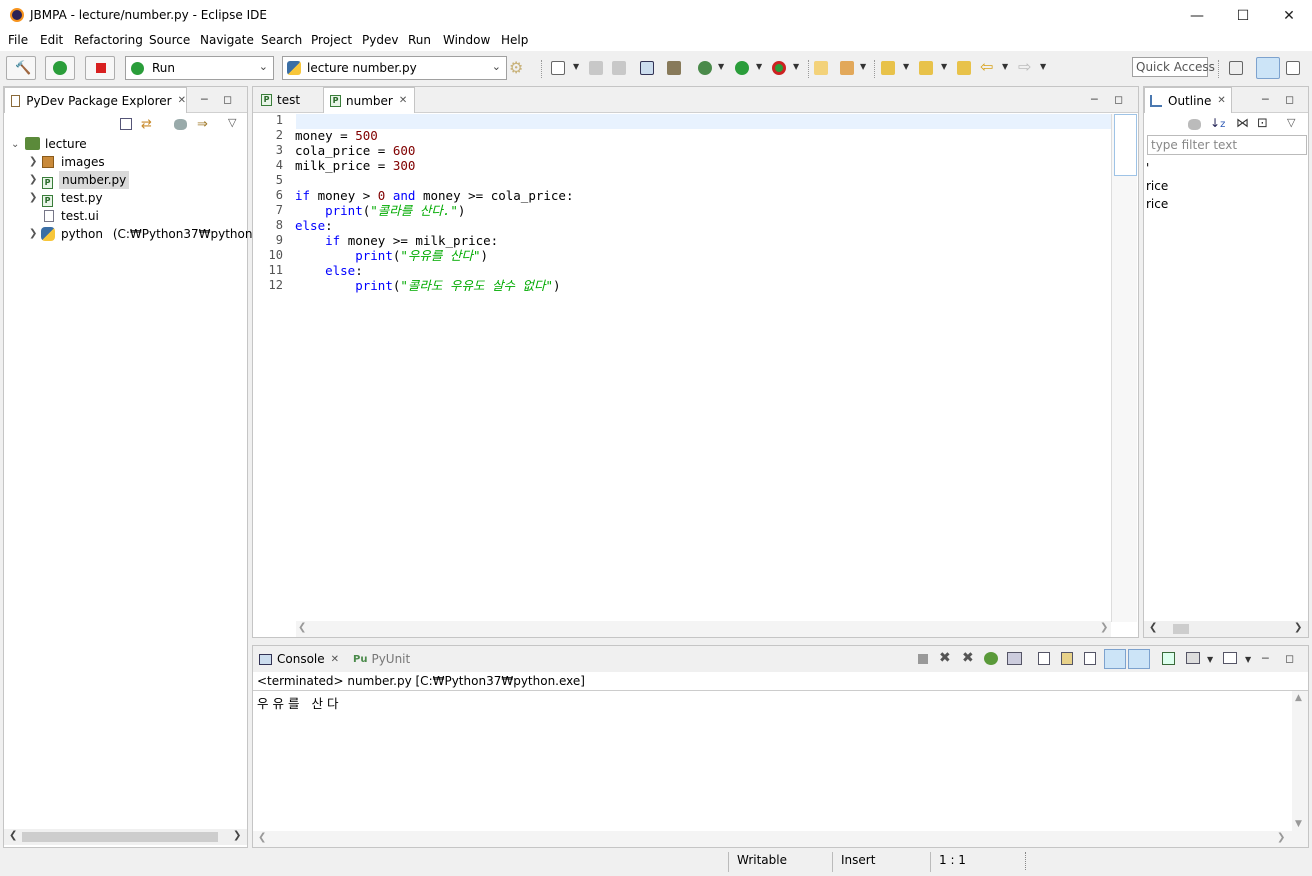  I want to click on code-line: money = 500, so click(336, 135).